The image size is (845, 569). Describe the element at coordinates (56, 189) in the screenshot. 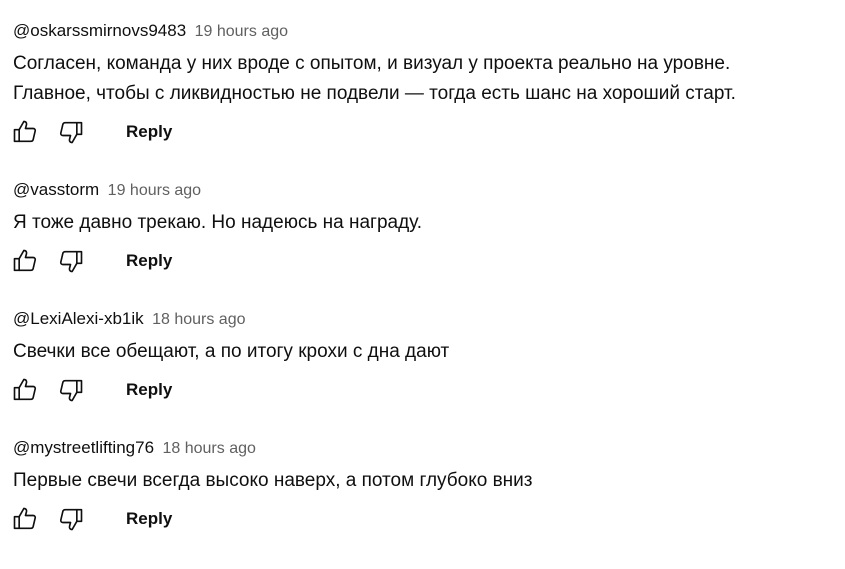

I see `comment-author: @vasstorm` at that location.